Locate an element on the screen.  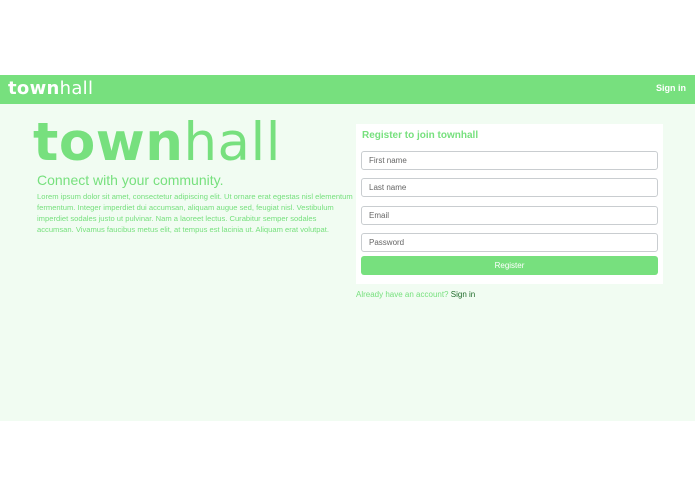
hero-logo-bold: town is located at coordinates (108, 142).